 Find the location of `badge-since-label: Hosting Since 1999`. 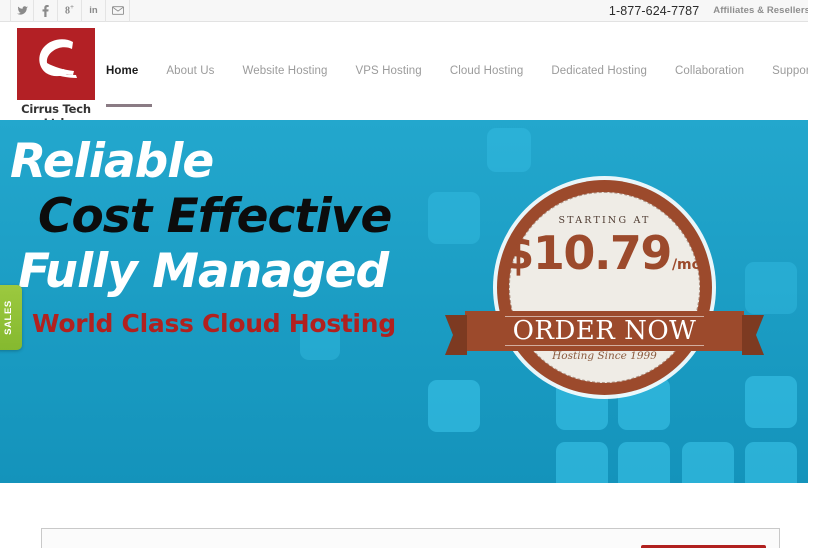

badge-since-label: Hosting Since 1999 is located at coordinates (604, 356).